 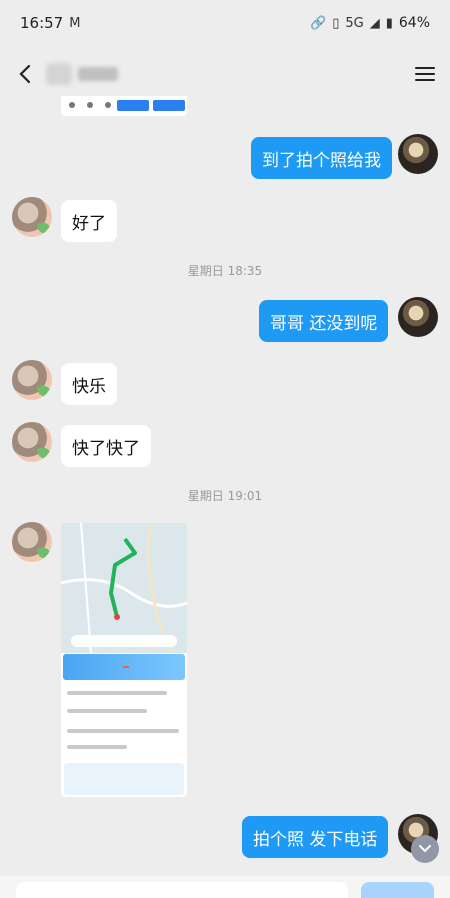 I want to click on vibrate-icon: ▯, so click(x=336, y=23).